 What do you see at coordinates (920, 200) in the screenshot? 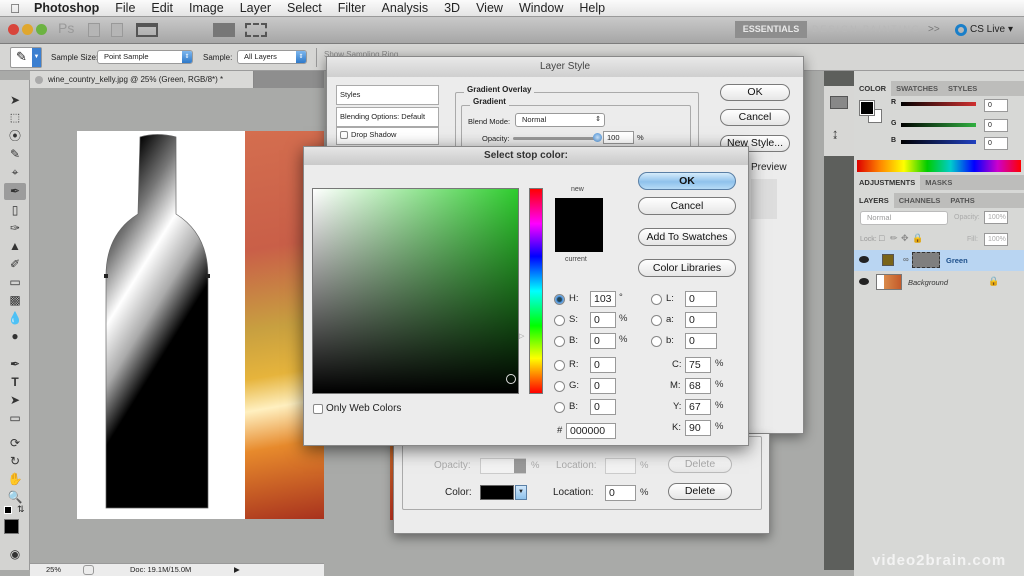
I see `tab-channels: CHANNELS` at bounding box center [920, 200].